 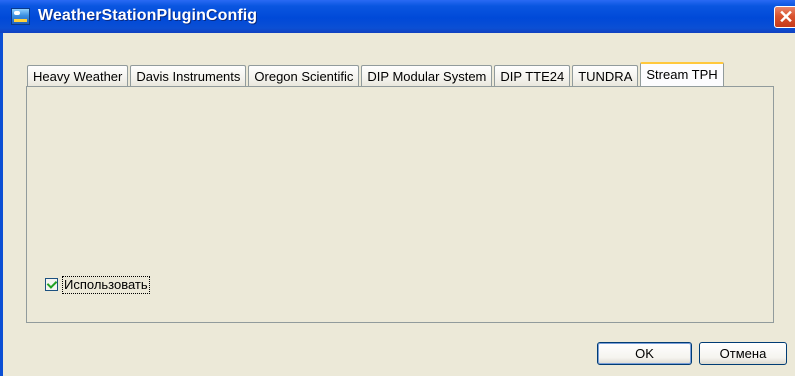 I want to click on use-checkbox-label: Использовать, so click(x=106, y=285).